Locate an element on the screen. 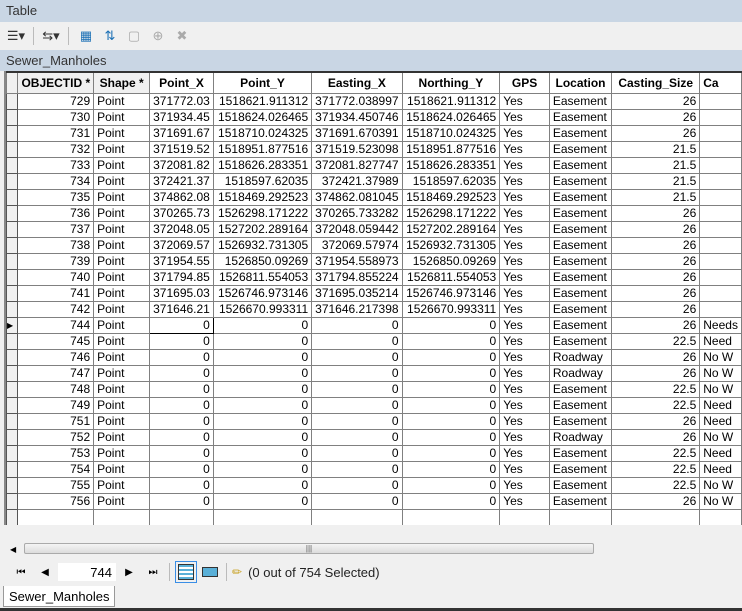  table-cell: 745 is located at coordinates (56, 341).